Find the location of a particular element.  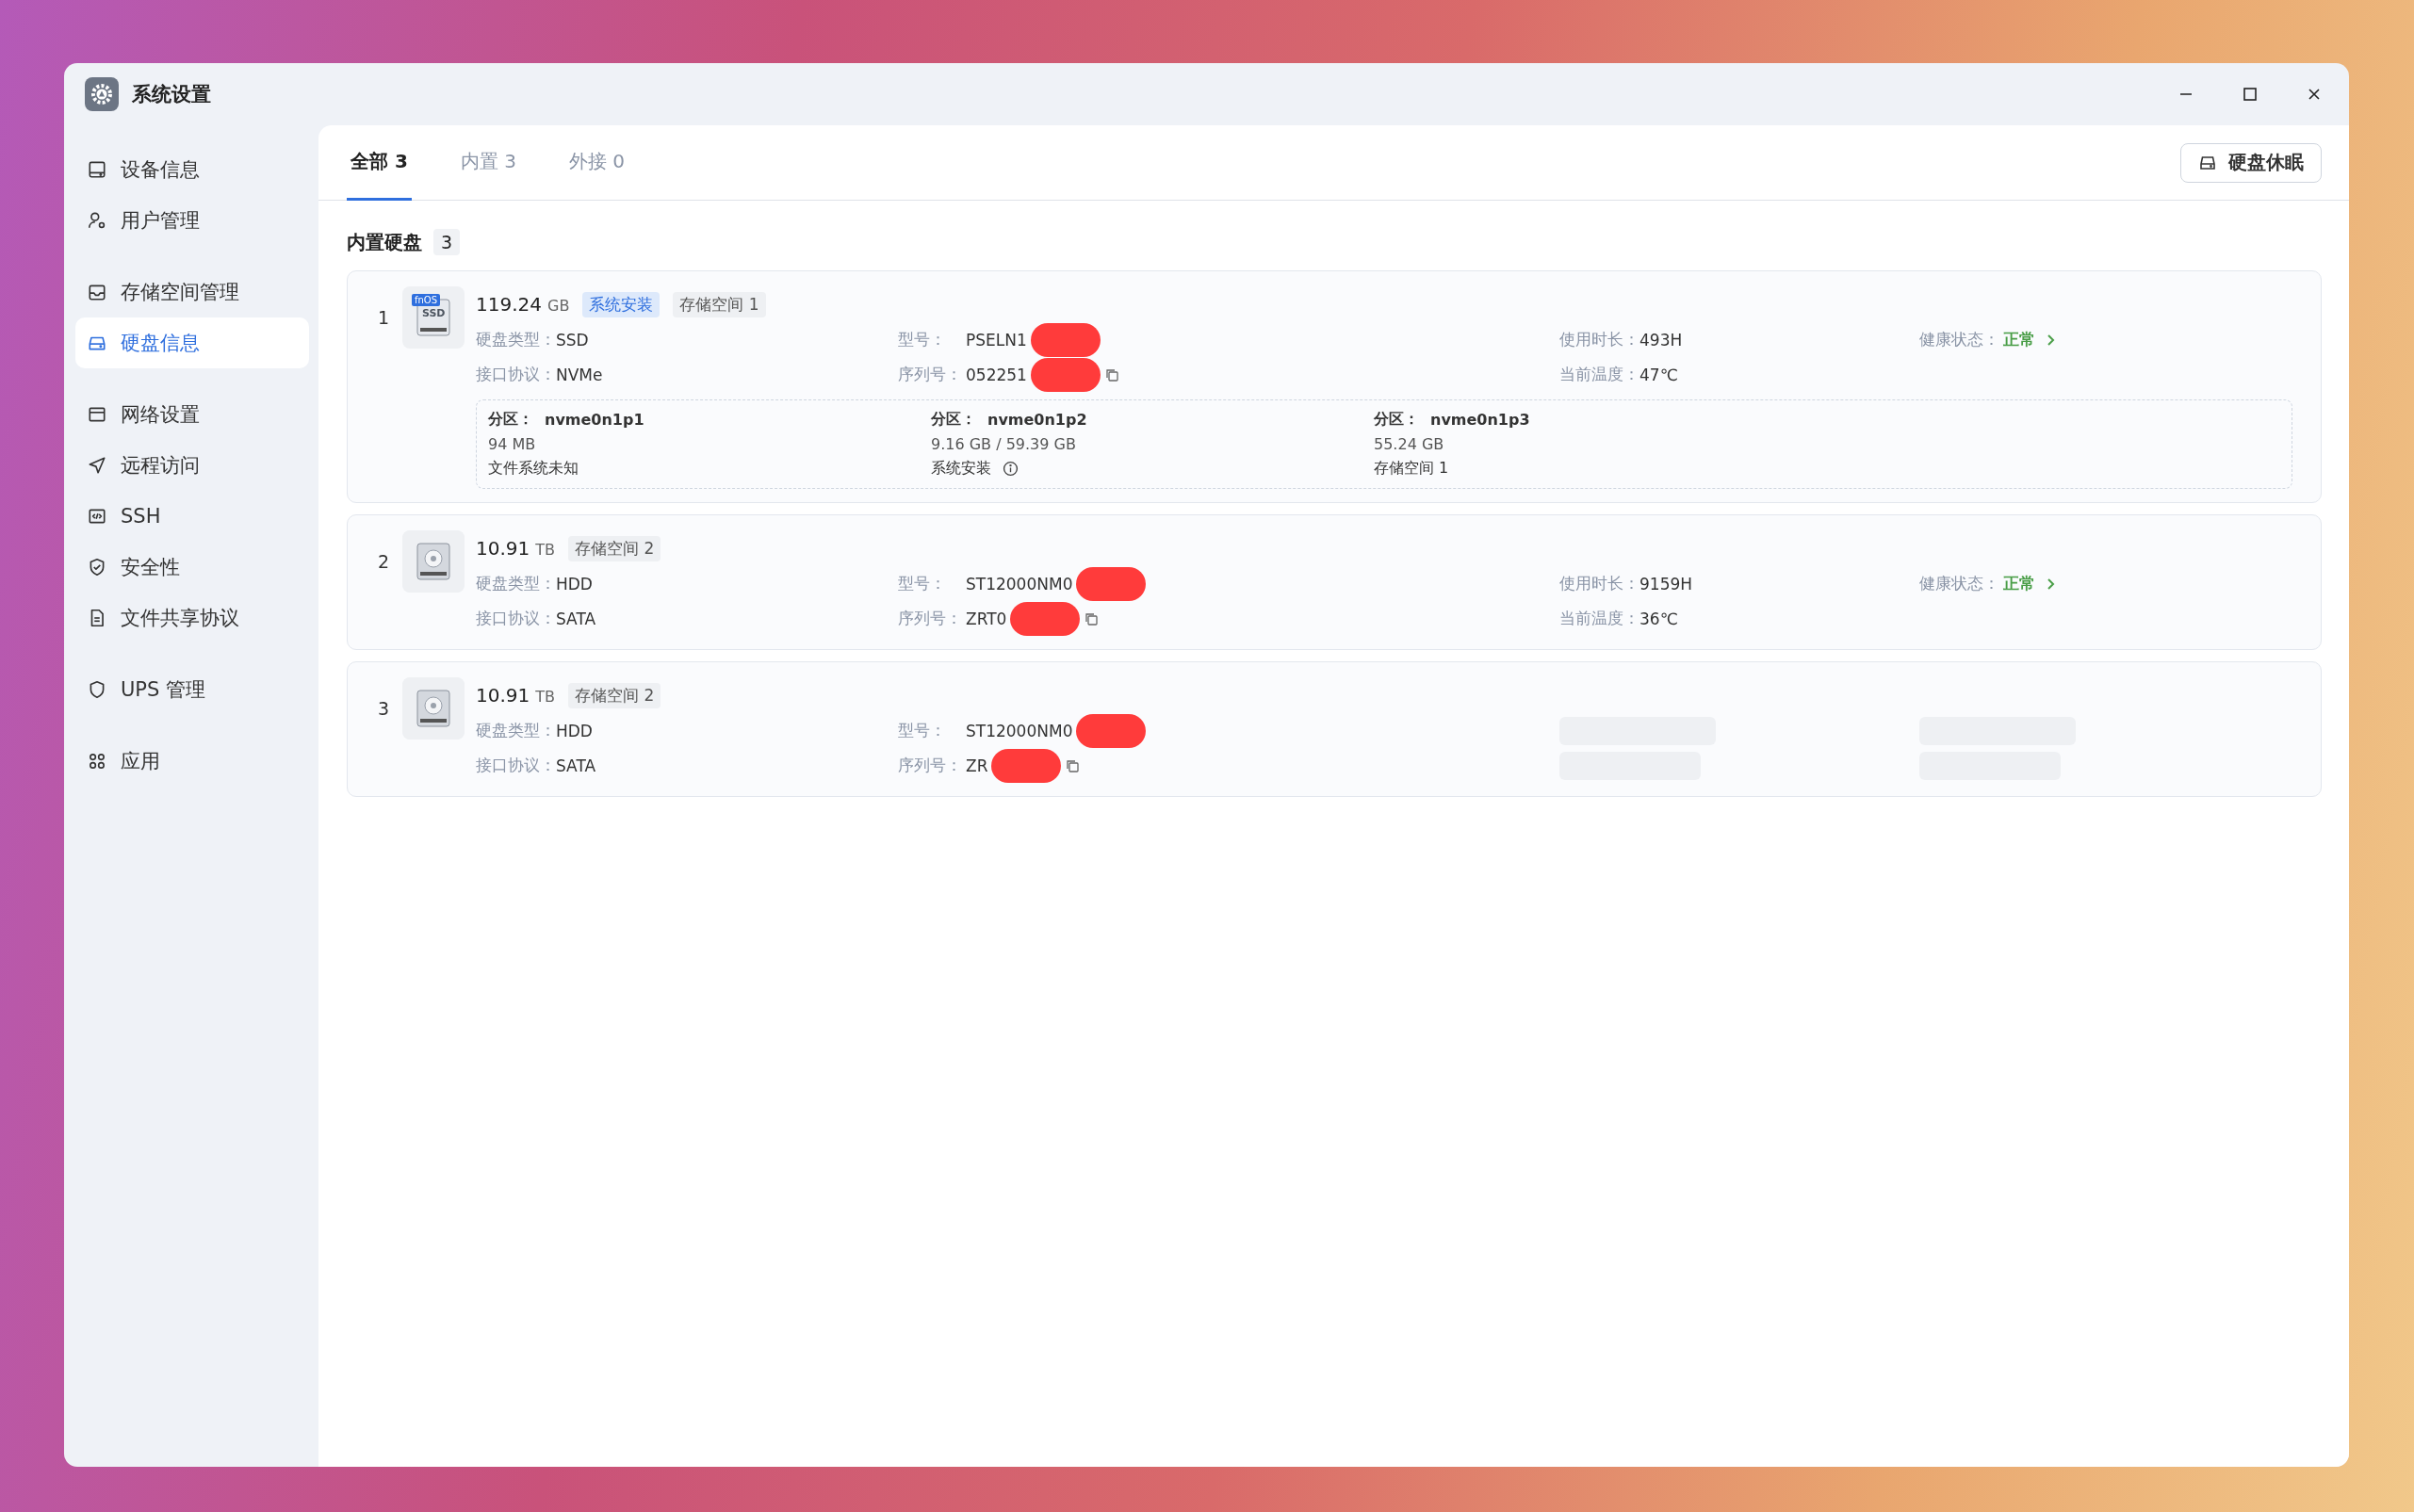

disk-size: 119.24 is located at coordinates (509, 304).